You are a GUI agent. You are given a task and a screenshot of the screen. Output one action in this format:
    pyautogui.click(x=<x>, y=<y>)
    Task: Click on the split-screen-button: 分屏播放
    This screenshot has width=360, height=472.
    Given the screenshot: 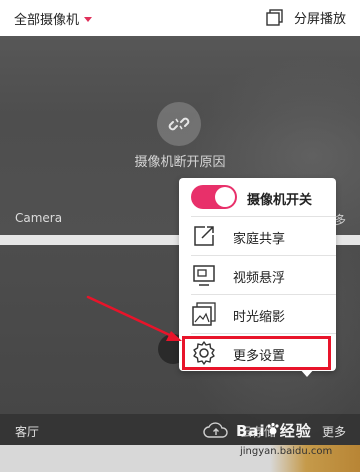 What is the action you would take?
    pyautogui.click(x=306, y=17)
    